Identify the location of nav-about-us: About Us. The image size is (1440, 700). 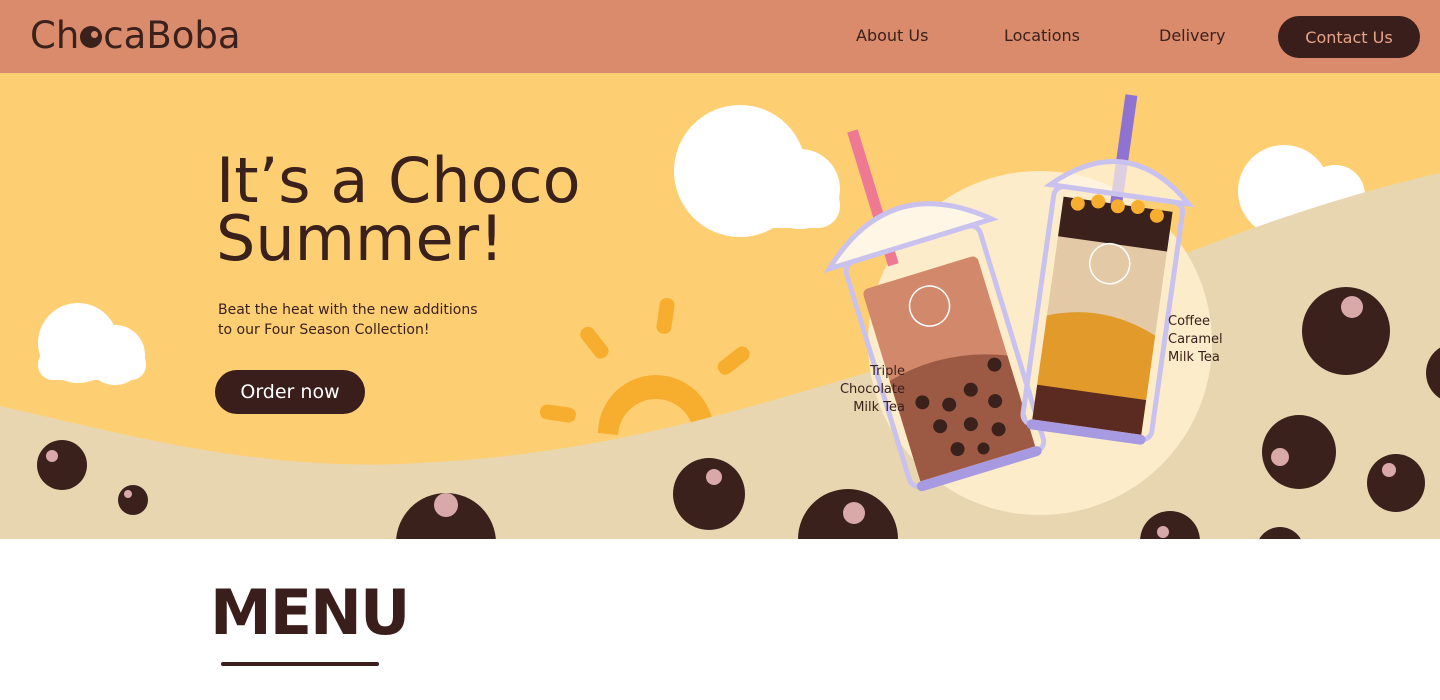
(892, 35).